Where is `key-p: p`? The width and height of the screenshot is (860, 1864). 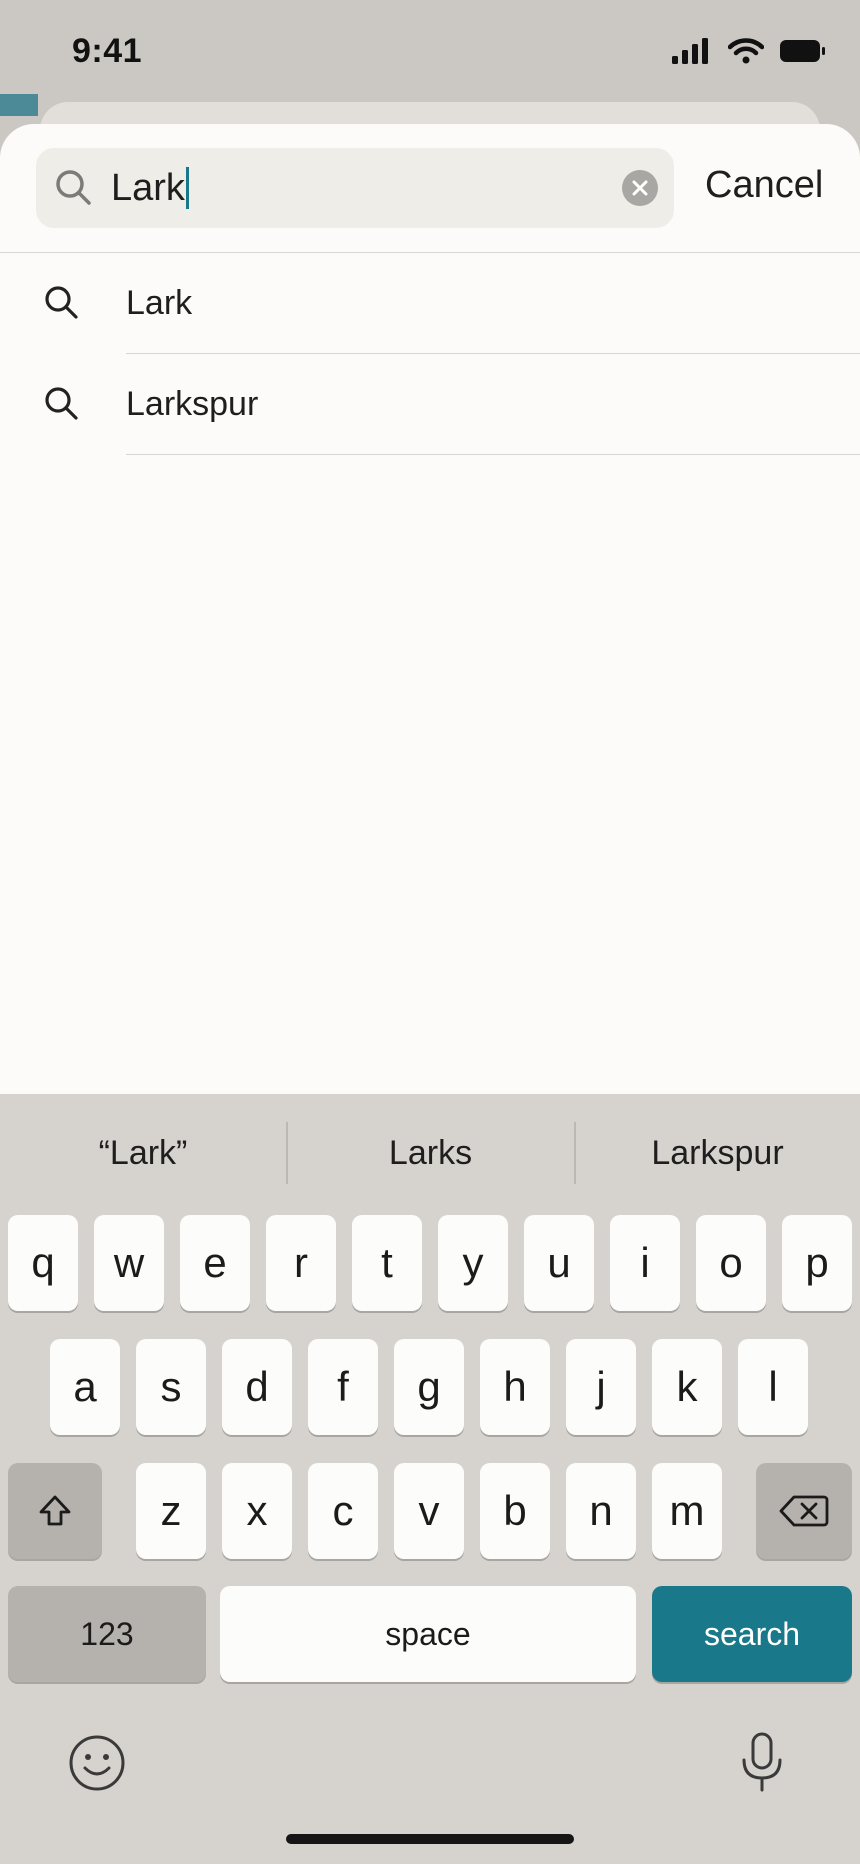 key-p: p is located at coordinates (817, 1263).